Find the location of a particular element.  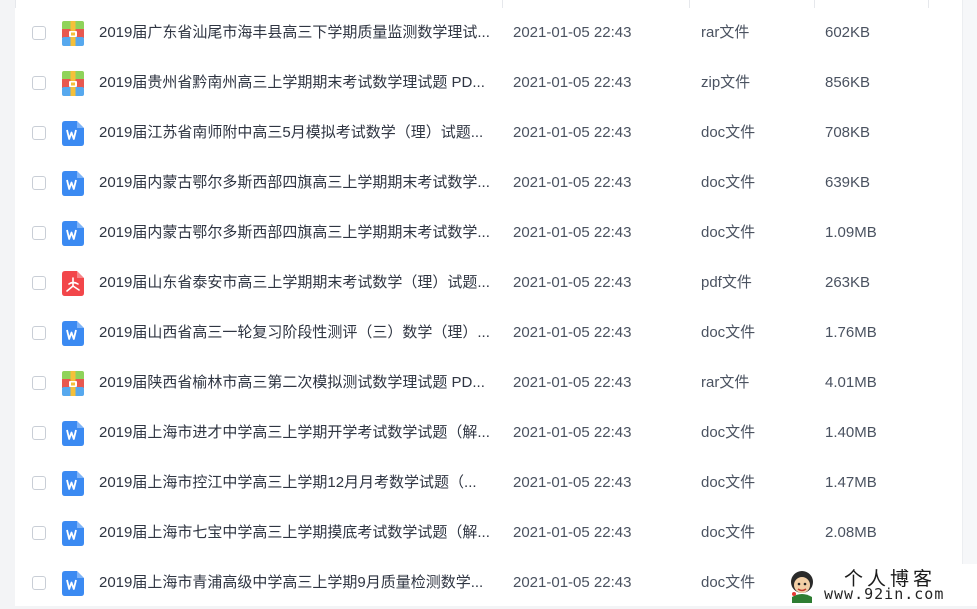

file-size: 1.76MB is located at coordinates (851, 332).